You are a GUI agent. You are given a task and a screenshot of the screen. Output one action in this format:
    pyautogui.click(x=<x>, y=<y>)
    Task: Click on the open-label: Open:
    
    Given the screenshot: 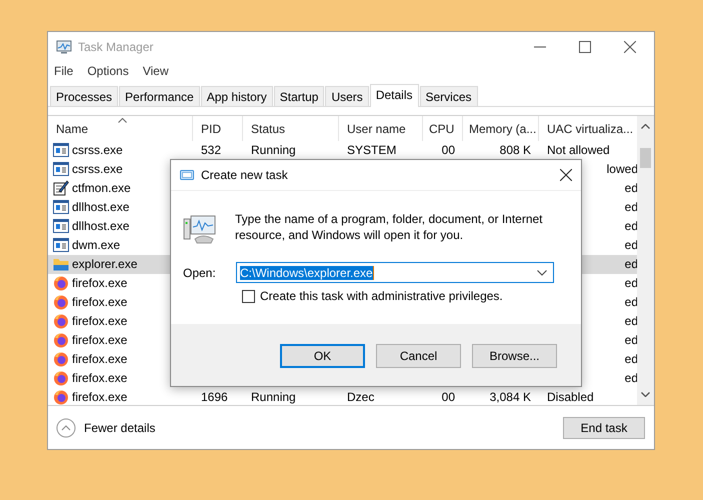 What is the action you would take?
    pyautogui.click(x=200, y=273)
    